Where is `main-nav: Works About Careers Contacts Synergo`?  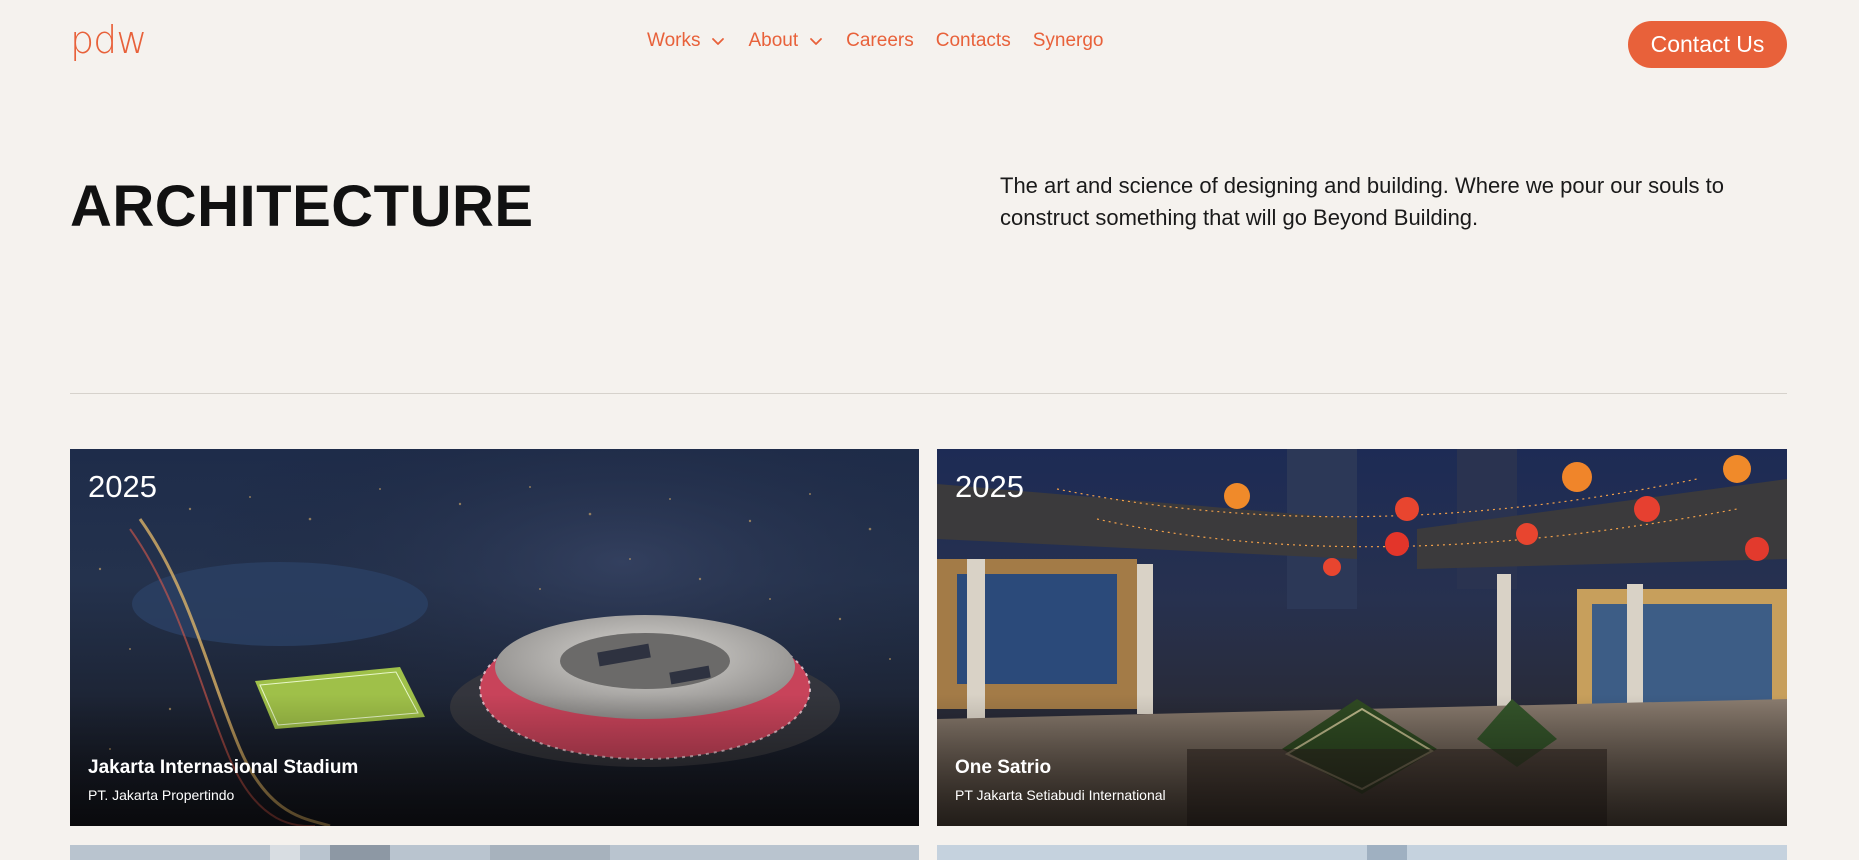 main-nav: Works About Careers Contacts Synergo is located at coordinates (886, 41).